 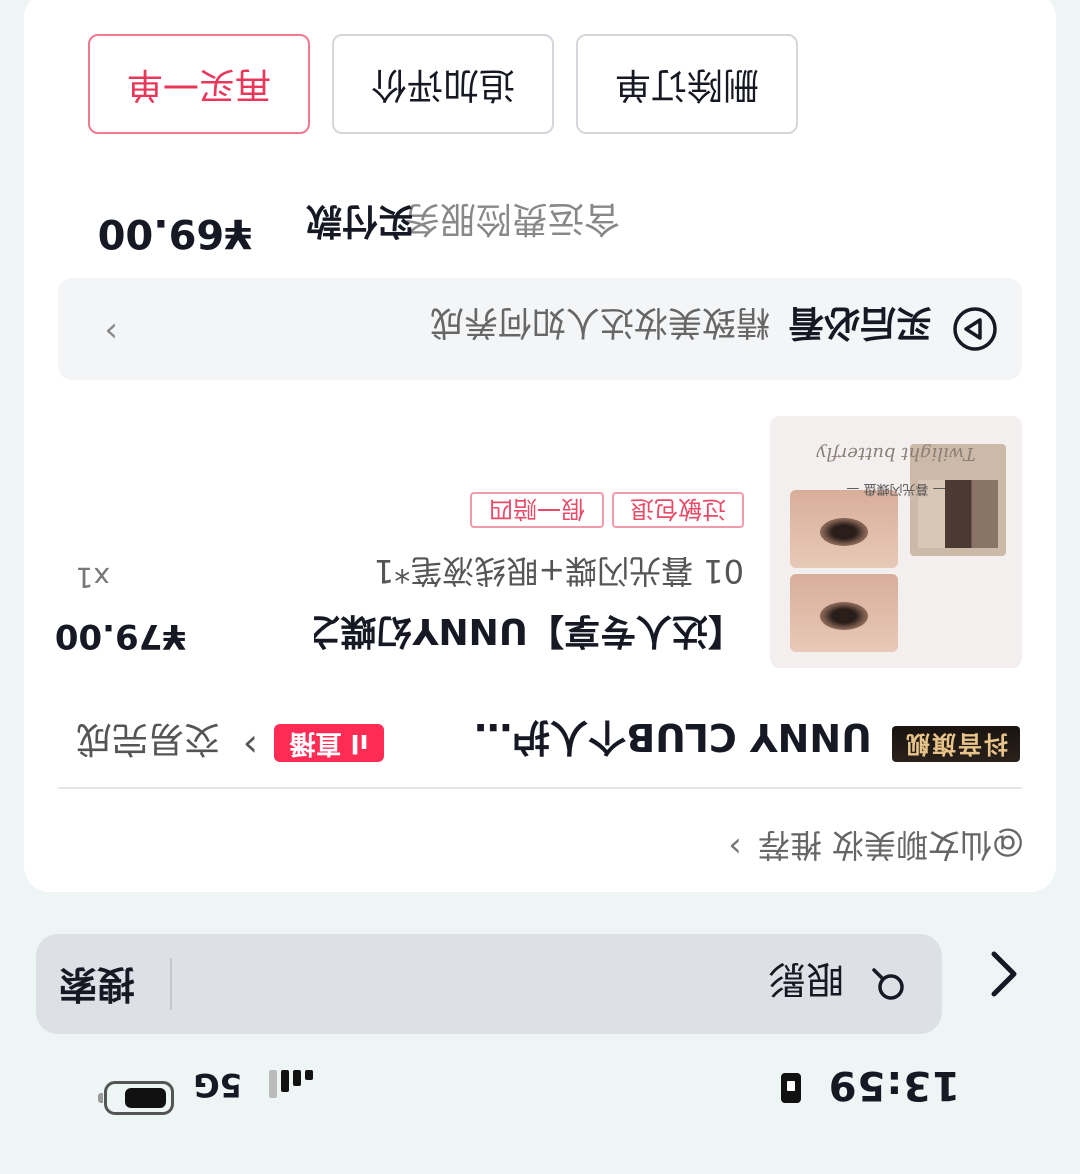 I want to click on back-arrow-icon, so click(x=1002, y=974).